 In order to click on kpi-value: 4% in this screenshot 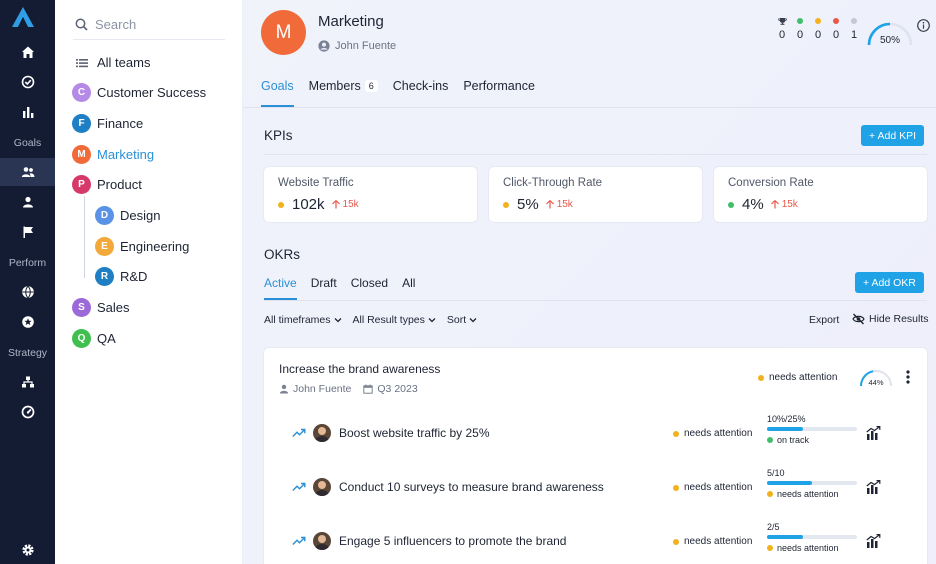, I will do `click(753, 204)`.